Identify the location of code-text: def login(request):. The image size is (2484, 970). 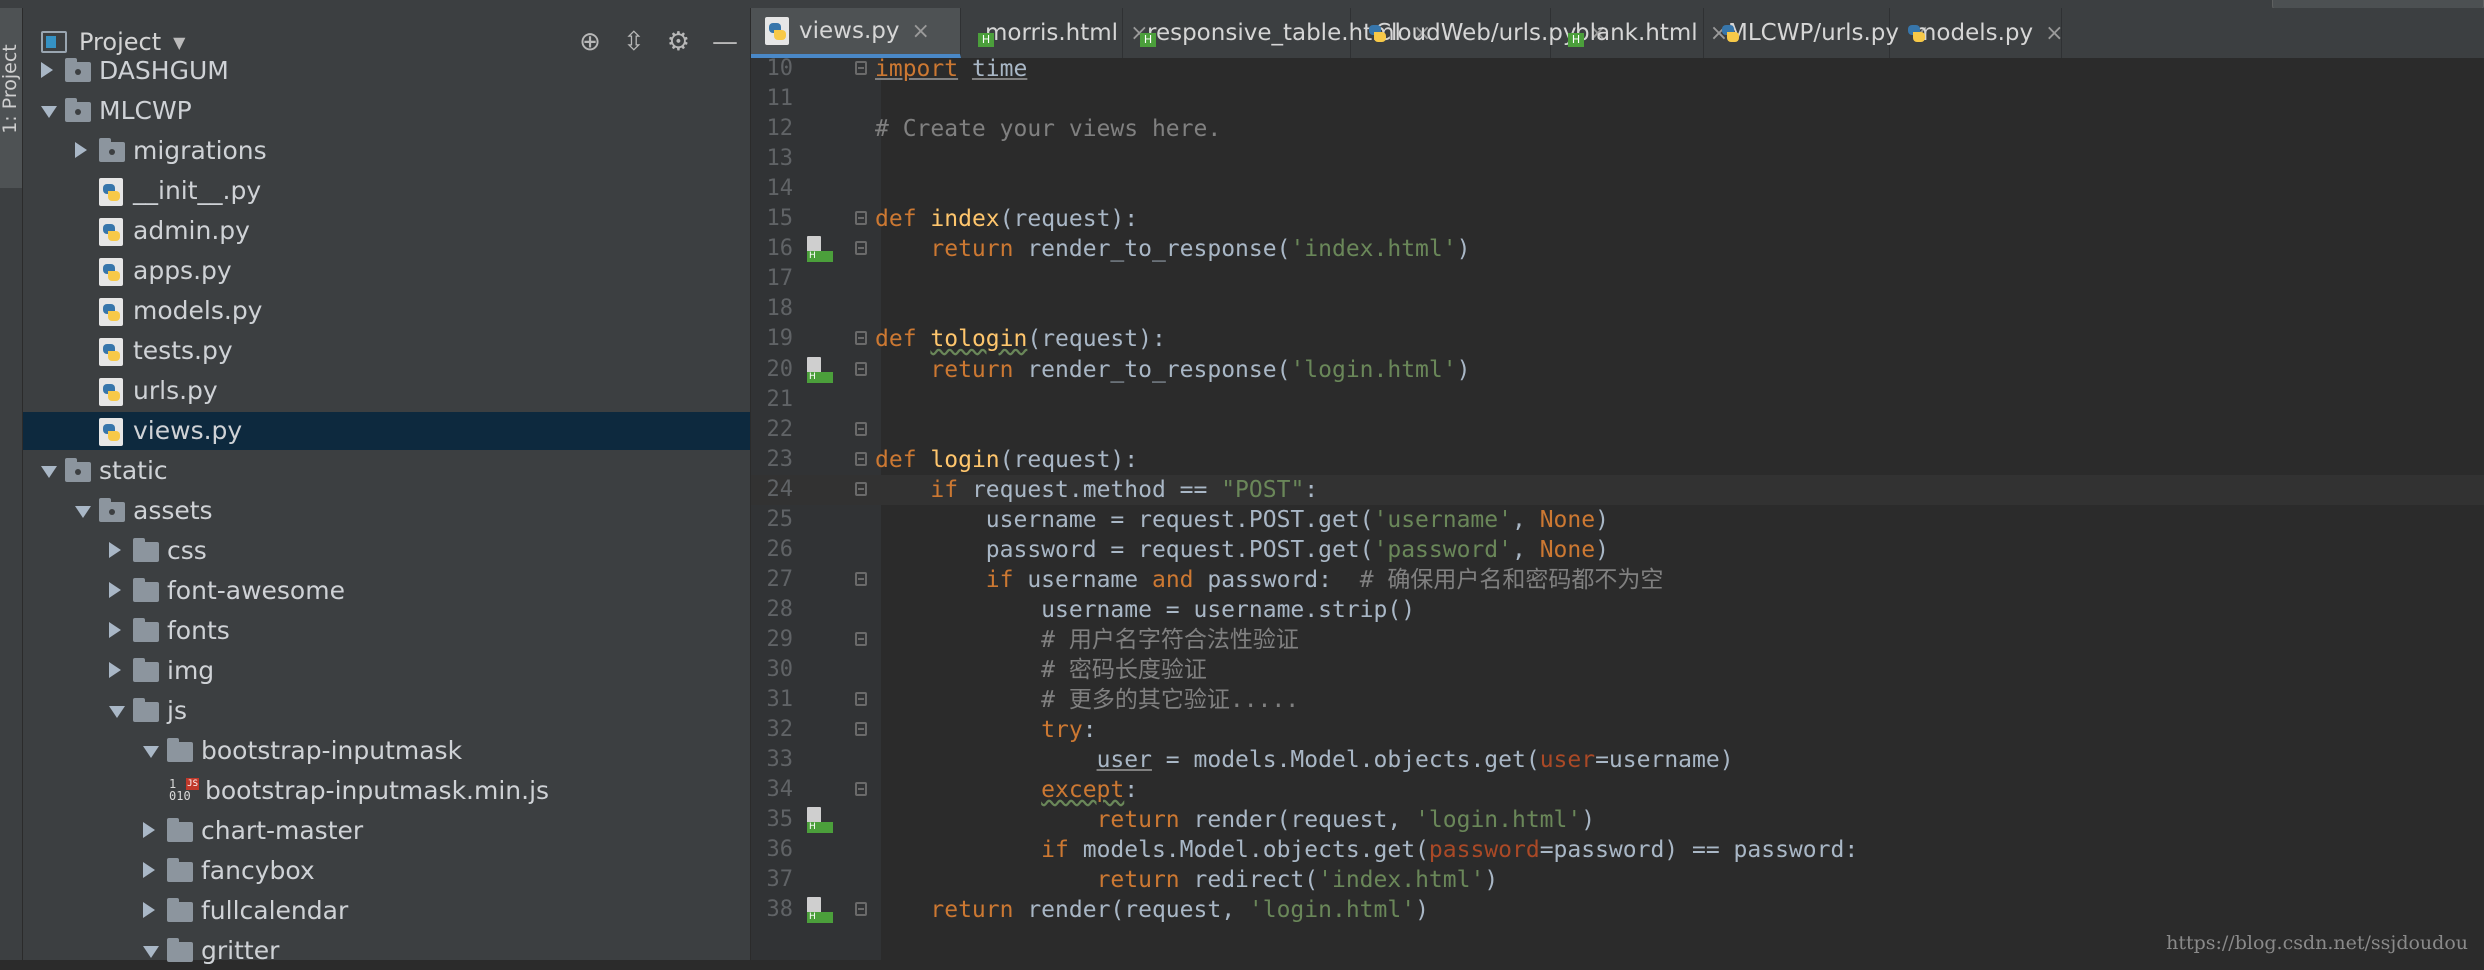
(1006, 460).